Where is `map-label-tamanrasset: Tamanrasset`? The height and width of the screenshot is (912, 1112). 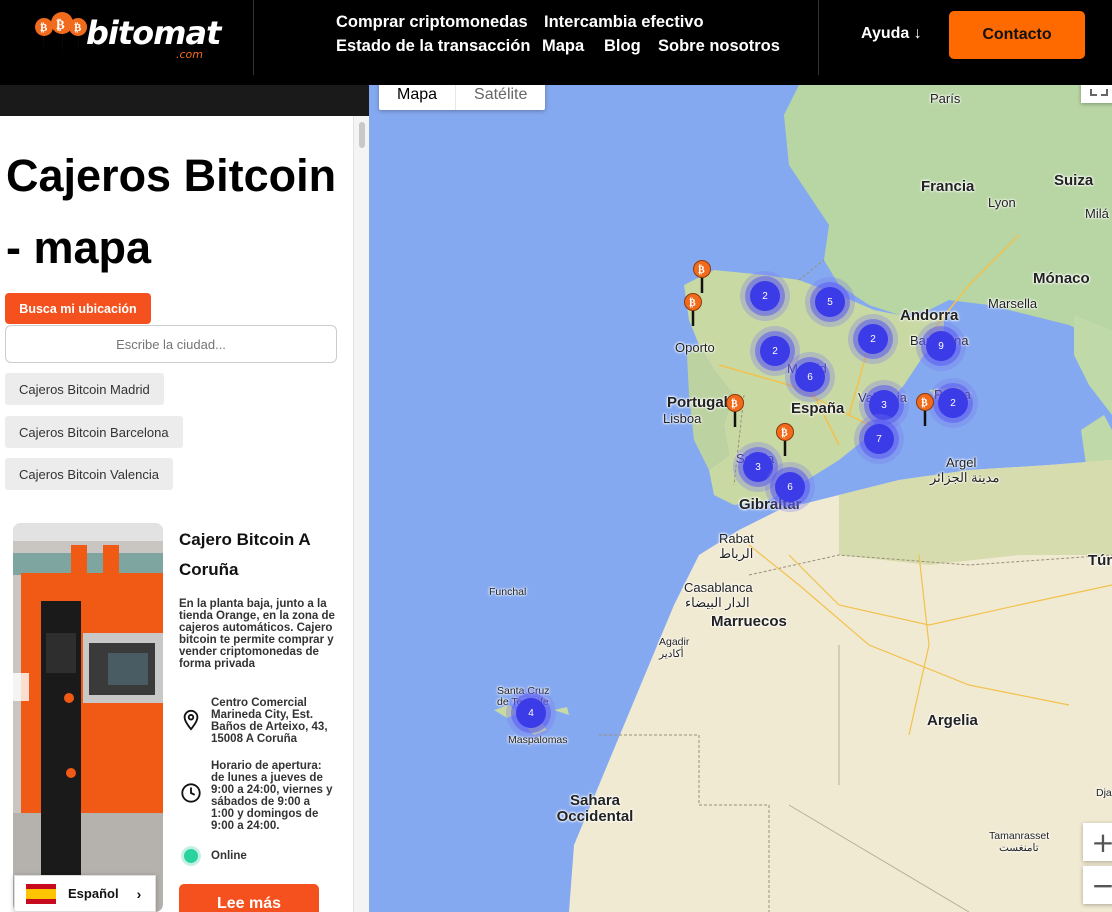
map-label-tamanrasset: Tamanrasset is located at coordinates (1019, 836).